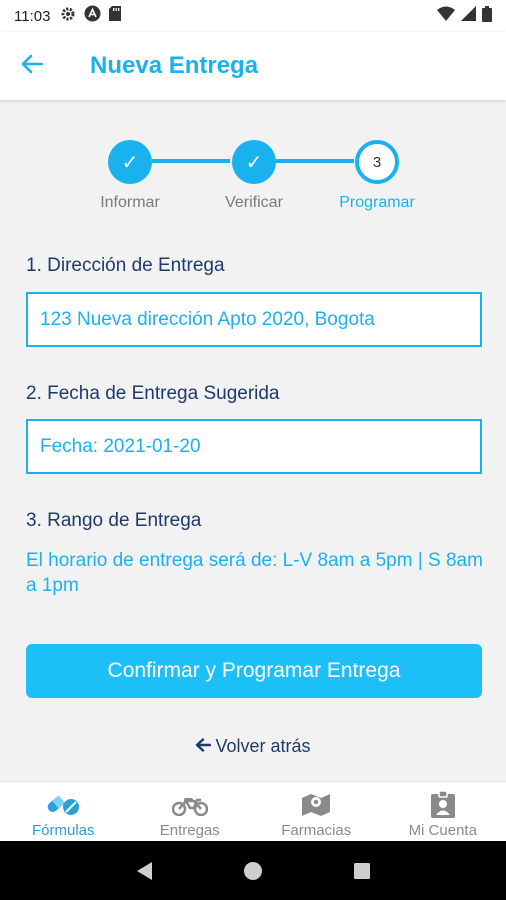 The width and height of the screenshot is (506, 900). What do you see at coordinates (63, 805) in the screenshot?
I see `pills-icon` at bounding box center [63, 805].